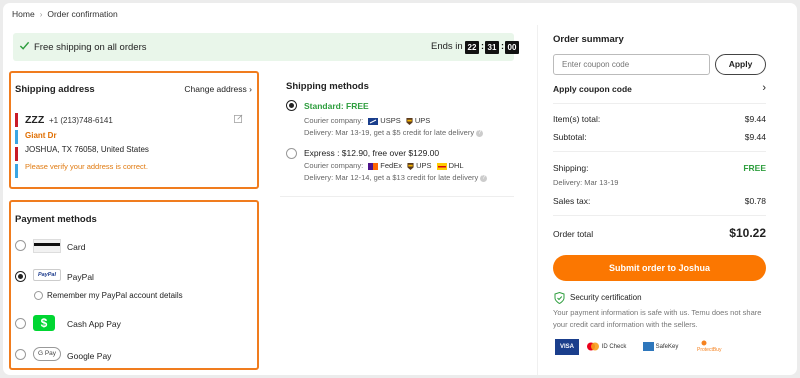 The image size is (800, 378). I want to click on protectbuy-label: ProtectBuy, so click(709, 350).